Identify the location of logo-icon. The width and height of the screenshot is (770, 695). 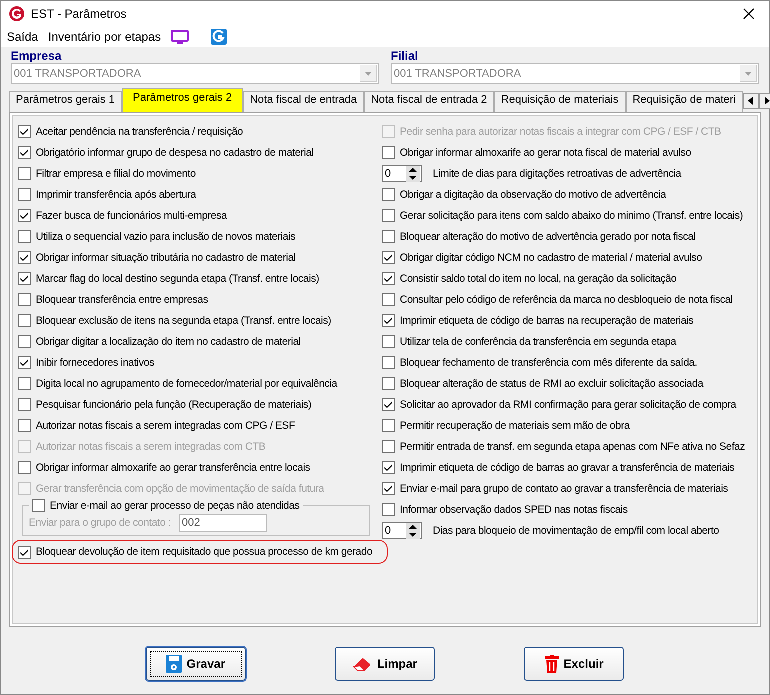
(219, 37).